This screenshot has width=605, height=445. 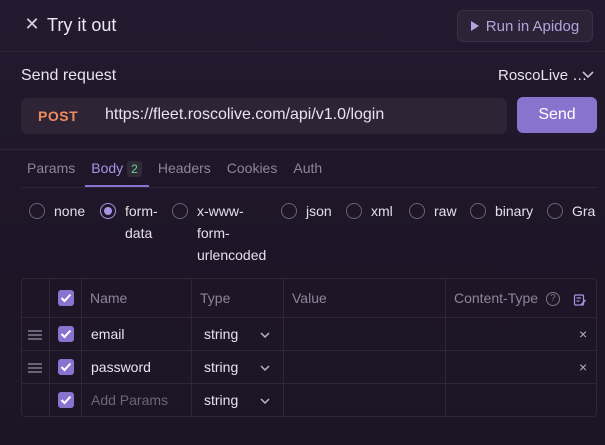 What do you see at coordinates (215, 298) in the screenshot?
I see `column-type: Type` at bounding box center [215, 298].